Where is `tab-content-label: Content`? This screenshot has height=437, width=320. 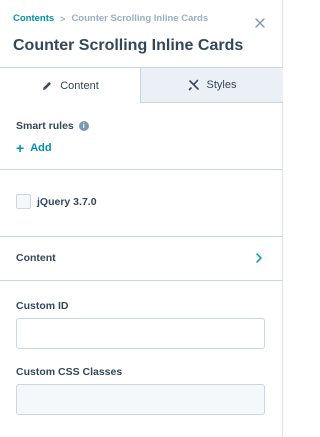
tab-content-label: Content is located at coordinates (79, 85).